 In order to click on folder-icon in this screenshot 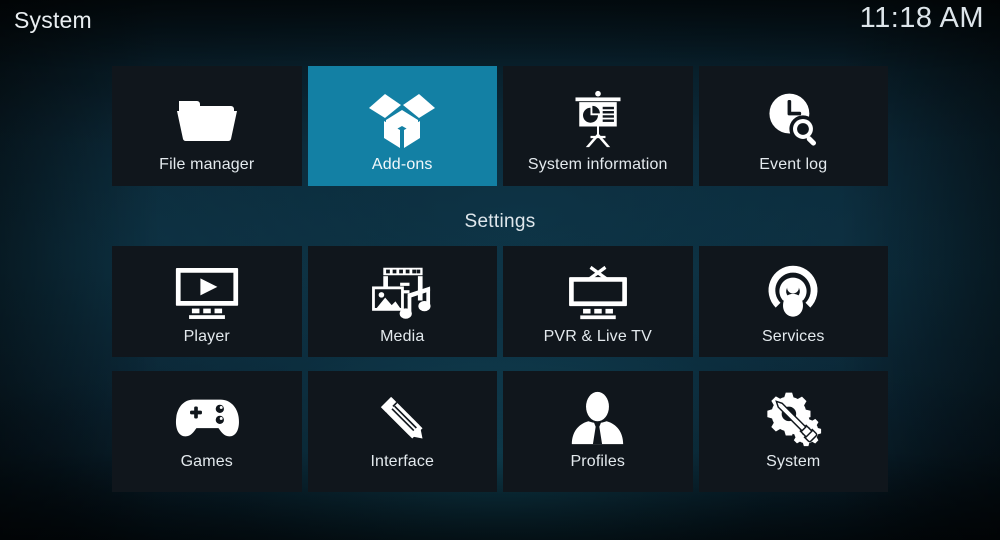, I will do `click(207, 119)`.